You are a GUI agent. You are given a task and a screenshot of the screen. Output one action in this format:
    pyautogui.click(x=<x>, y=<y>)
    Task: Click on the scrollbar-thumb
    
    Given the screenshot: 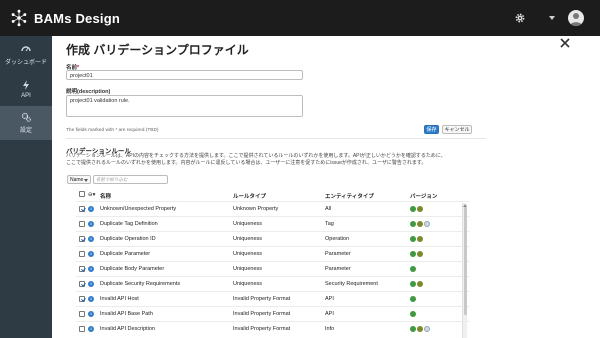 What is the action you would take?
    pyautogui.click(x=465, y=261)
    